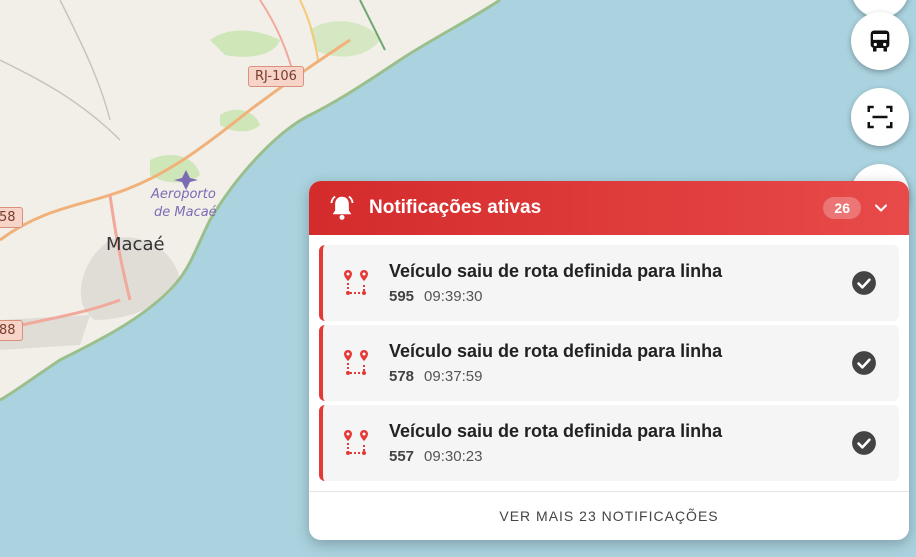  Describe the element at coordinates (609, 515) in the screenshot. I see `see-more-notifications-button: VER MAIS 23 NOTIFICAÇÕES` at that location.